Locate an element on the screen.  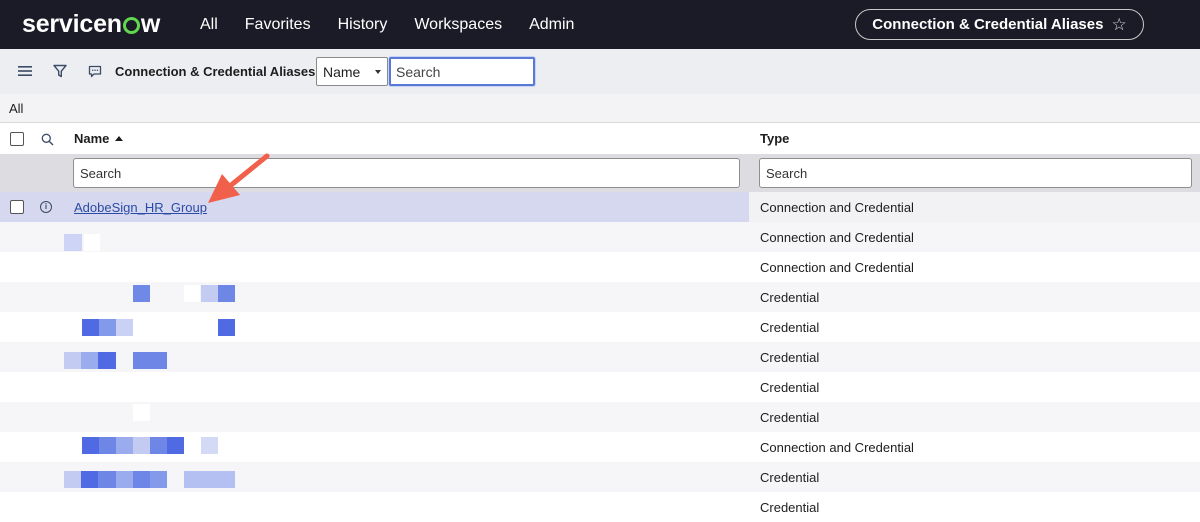
list-title: Connection & Credential Aliases is located at coordinates (215, 71).